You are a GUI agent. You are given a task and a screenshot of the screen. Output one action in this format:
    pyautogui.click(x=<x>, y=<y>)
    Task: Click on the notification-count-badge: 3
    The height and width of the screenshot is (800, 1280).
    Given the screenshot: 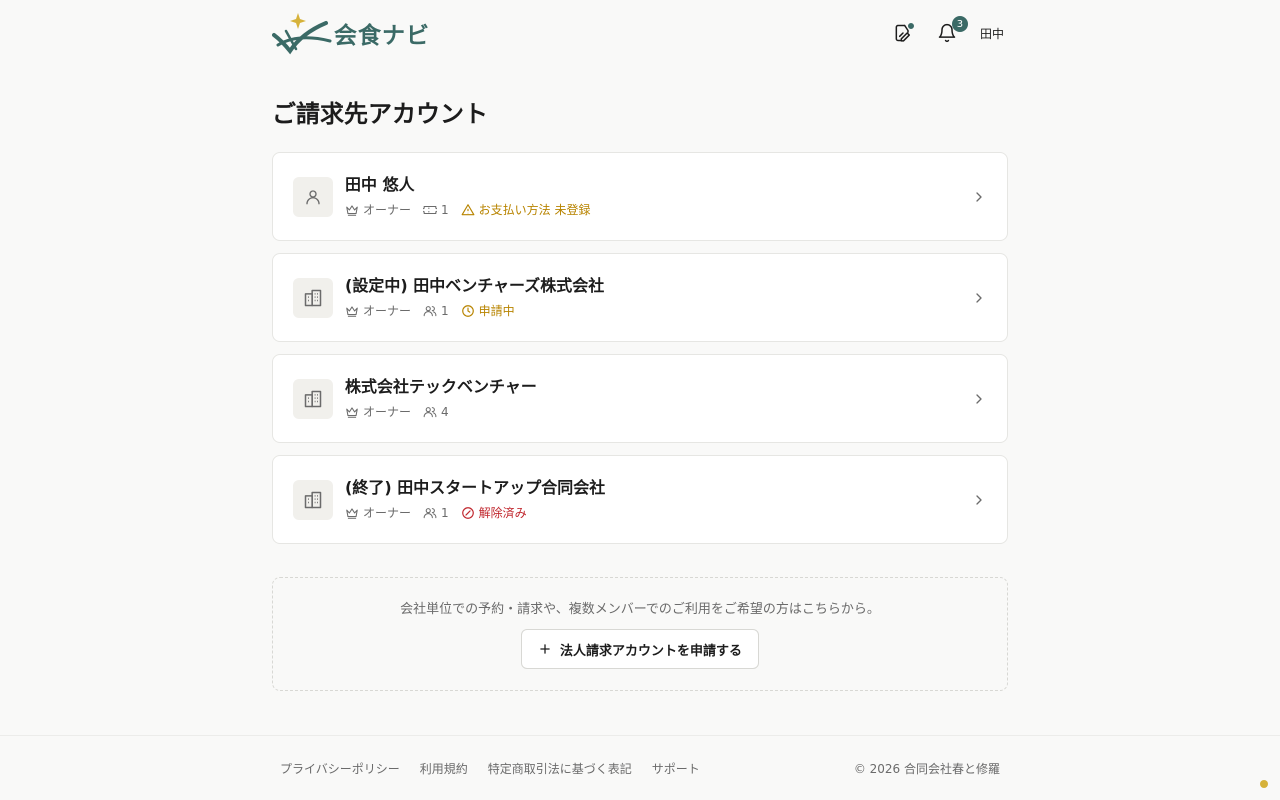 What is the action you would take?
    pyautogui.click(x=959, y=24)
    